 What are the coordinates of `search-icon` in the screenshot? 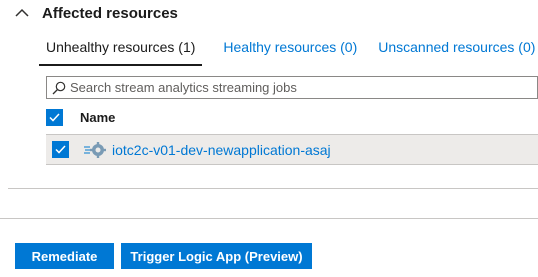 It's located at (59, 87).